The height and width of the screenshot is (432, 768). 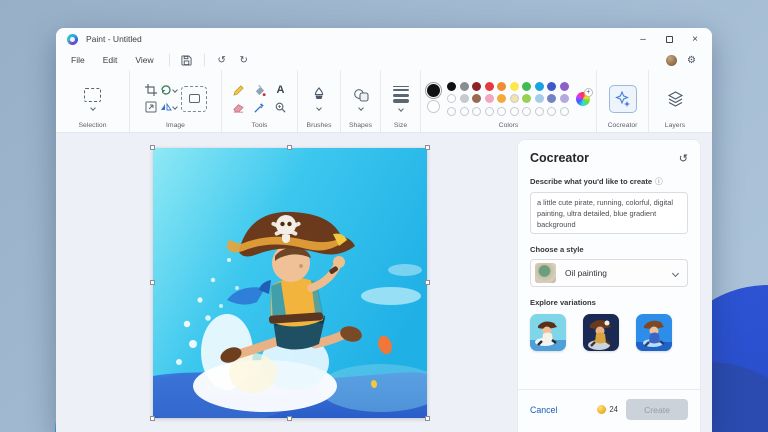 What do you see at coordinates (289, 418) in the screenshot?
I see `resize-handle-s` at bounding box center [289, 418].